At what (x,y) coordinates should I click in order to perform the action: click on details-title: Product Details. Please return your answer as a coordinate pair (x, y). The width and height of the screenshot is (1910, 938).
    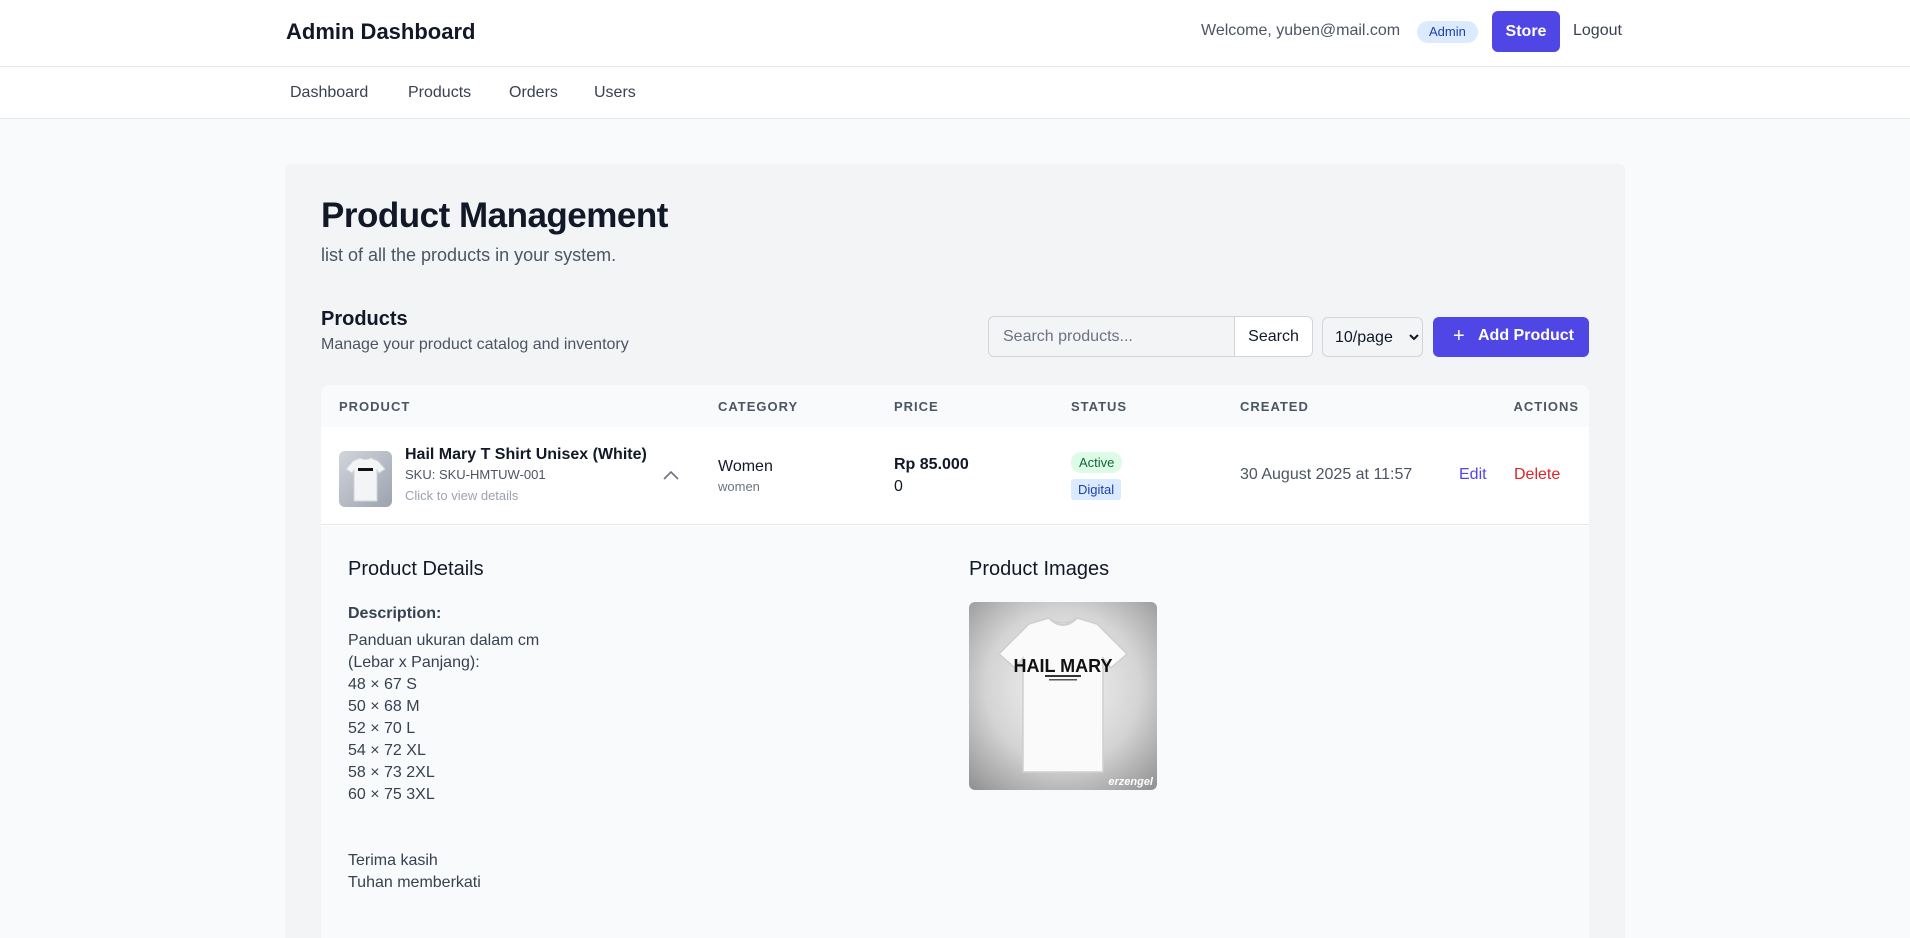
    Looking at the image, I should click on (416, 569).